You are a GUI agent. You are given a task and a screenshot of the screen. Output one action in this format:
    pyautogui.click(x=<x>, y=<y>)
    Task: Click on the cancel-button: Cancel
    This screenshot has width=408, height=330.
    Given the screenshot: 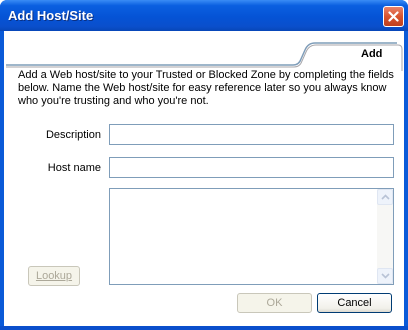 What is the action you would take?
    pyautogui.click(x=354, y=303)
    